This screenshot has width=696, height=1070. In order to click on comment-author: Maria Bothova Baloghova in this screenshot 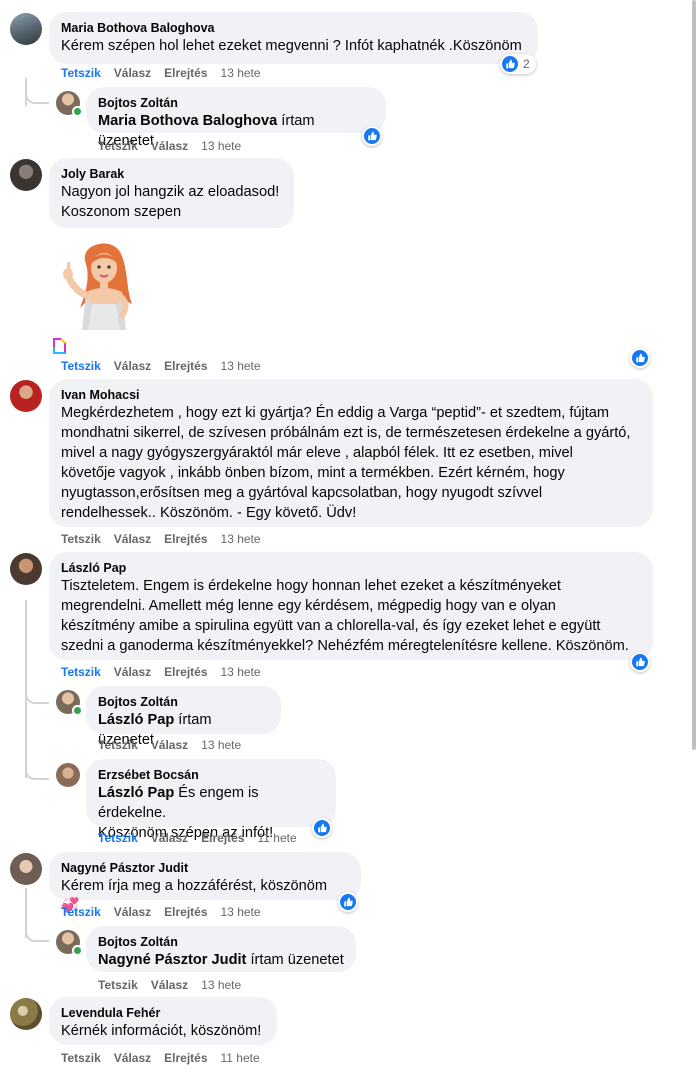, I will do `click(293, 28)`.